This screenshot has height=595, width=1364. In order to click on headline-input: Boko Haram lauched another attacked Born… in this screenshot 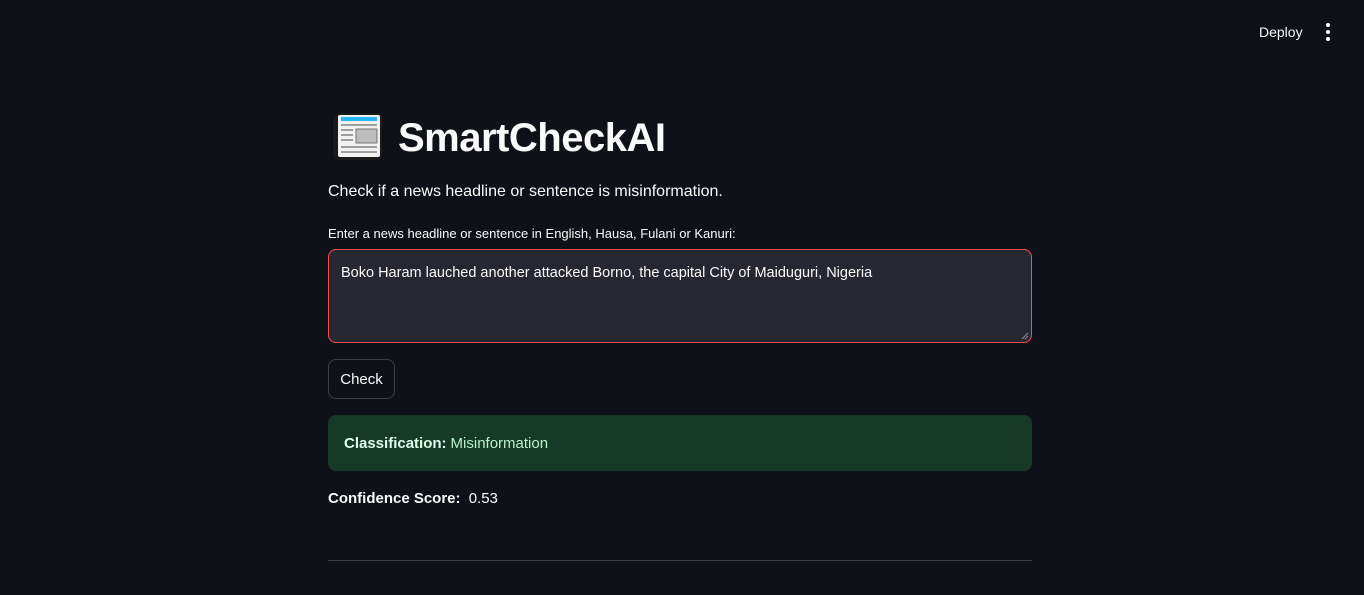, I will do `click(680, 296)`.